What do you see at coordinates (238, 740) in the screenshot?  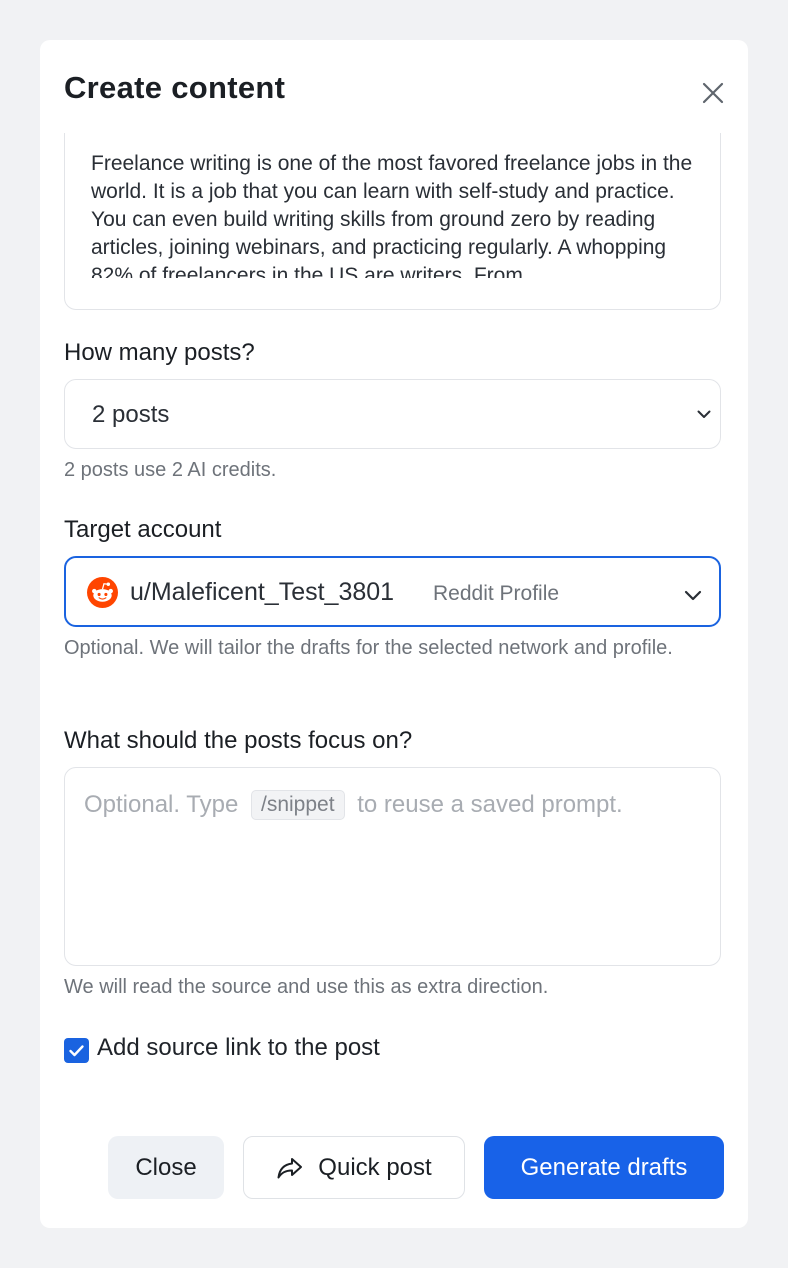 I see `focus-label: What should the posts focus on?` at bounding box center [238, 740].